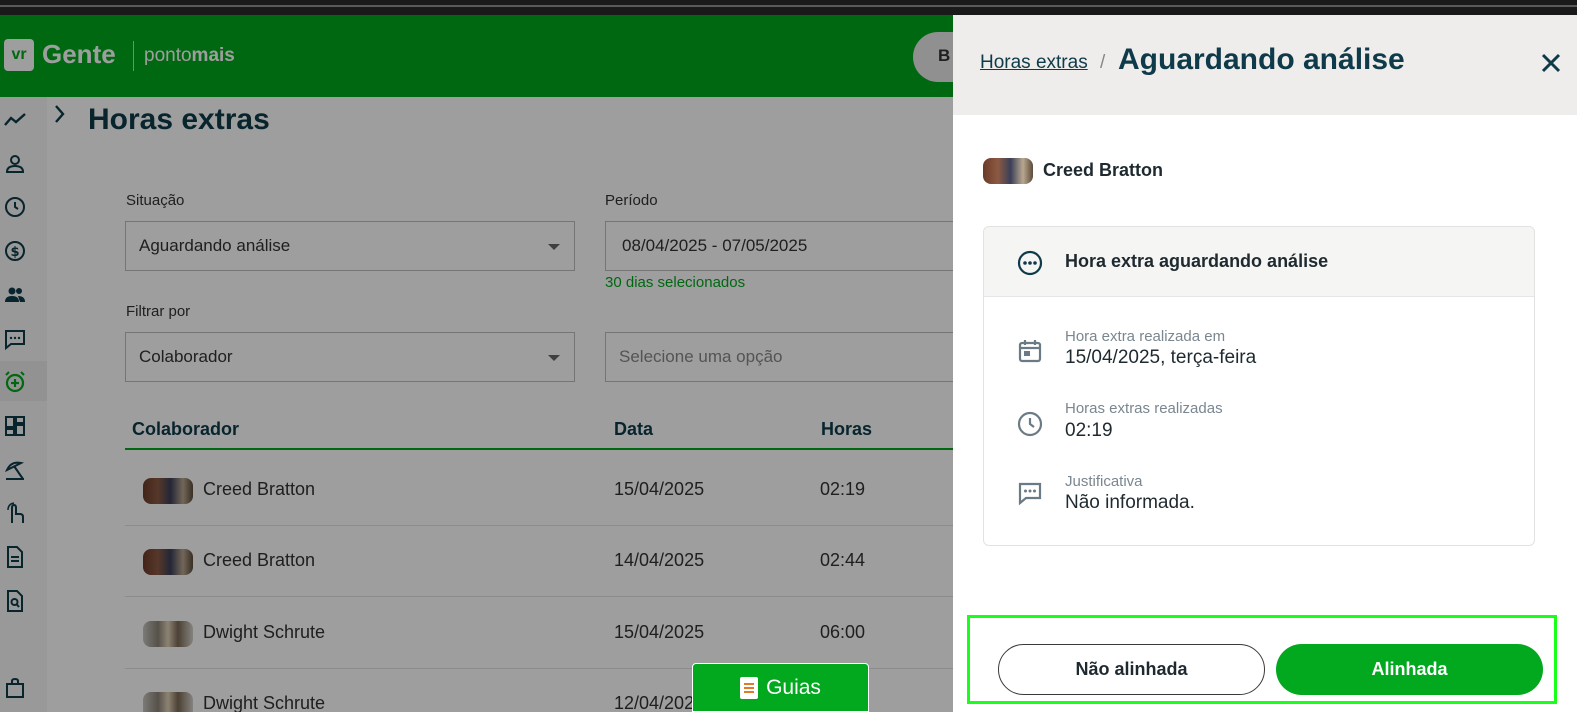 The image size is (1577, 712). Describe the element at coordinates (1144, 408) in the screenshot. I see `hours-label: Horas extras realizadas` at that location.